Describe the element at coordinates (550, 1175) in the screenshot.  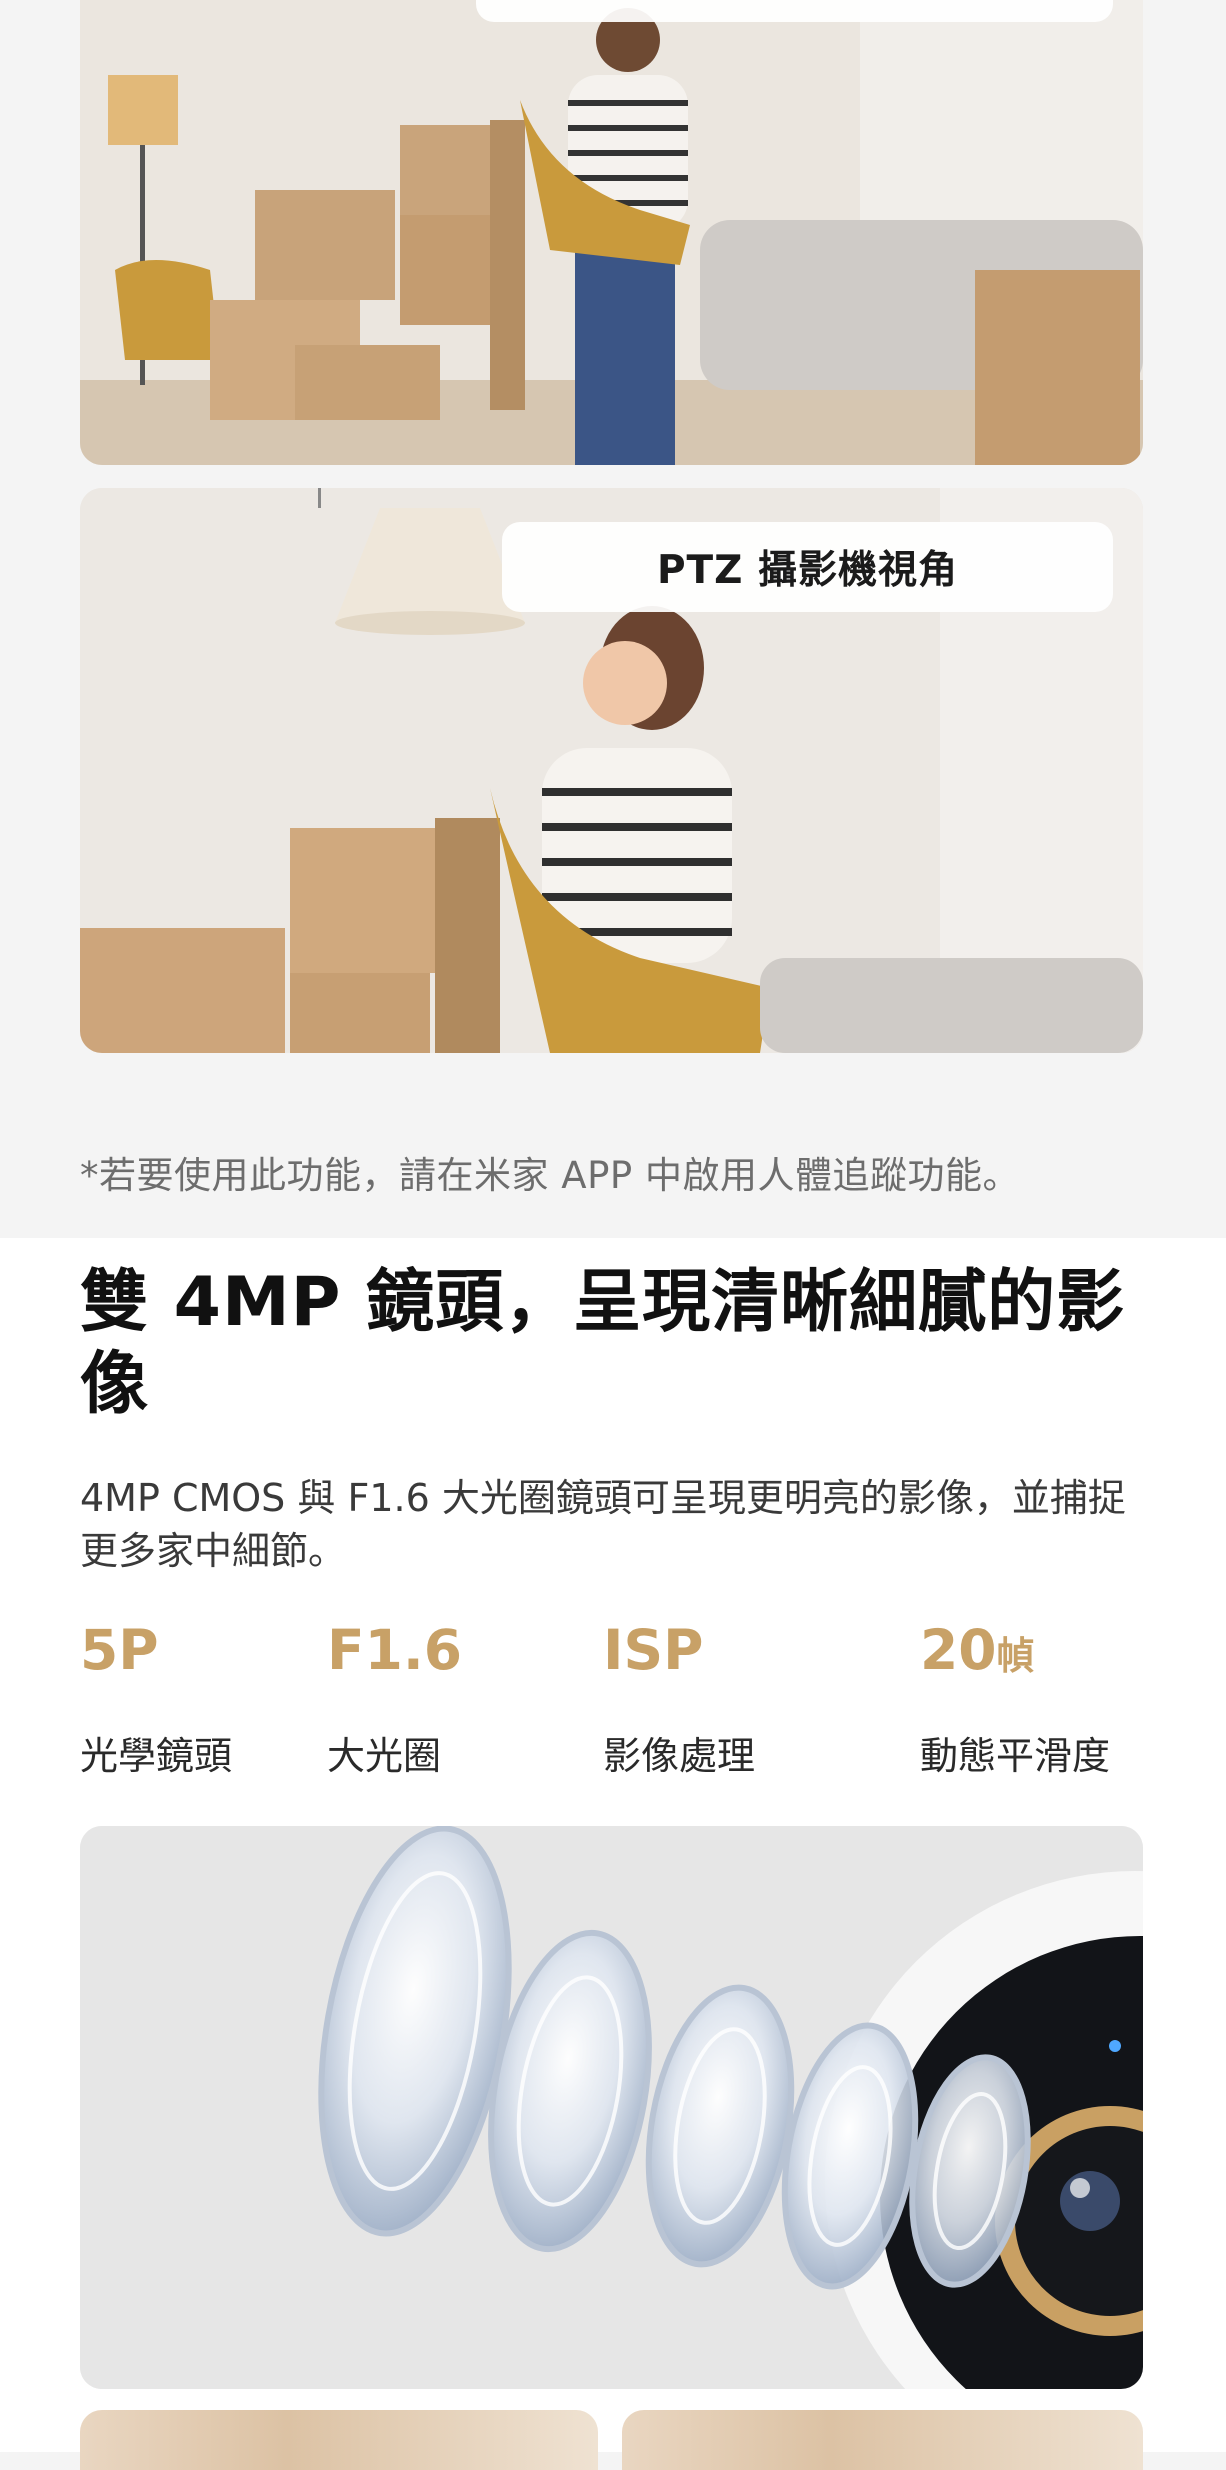
I see `human-tracking-footnote: *若要使用此功能，請在米家 APP 中啟用人體追蹤功能。` at that location.